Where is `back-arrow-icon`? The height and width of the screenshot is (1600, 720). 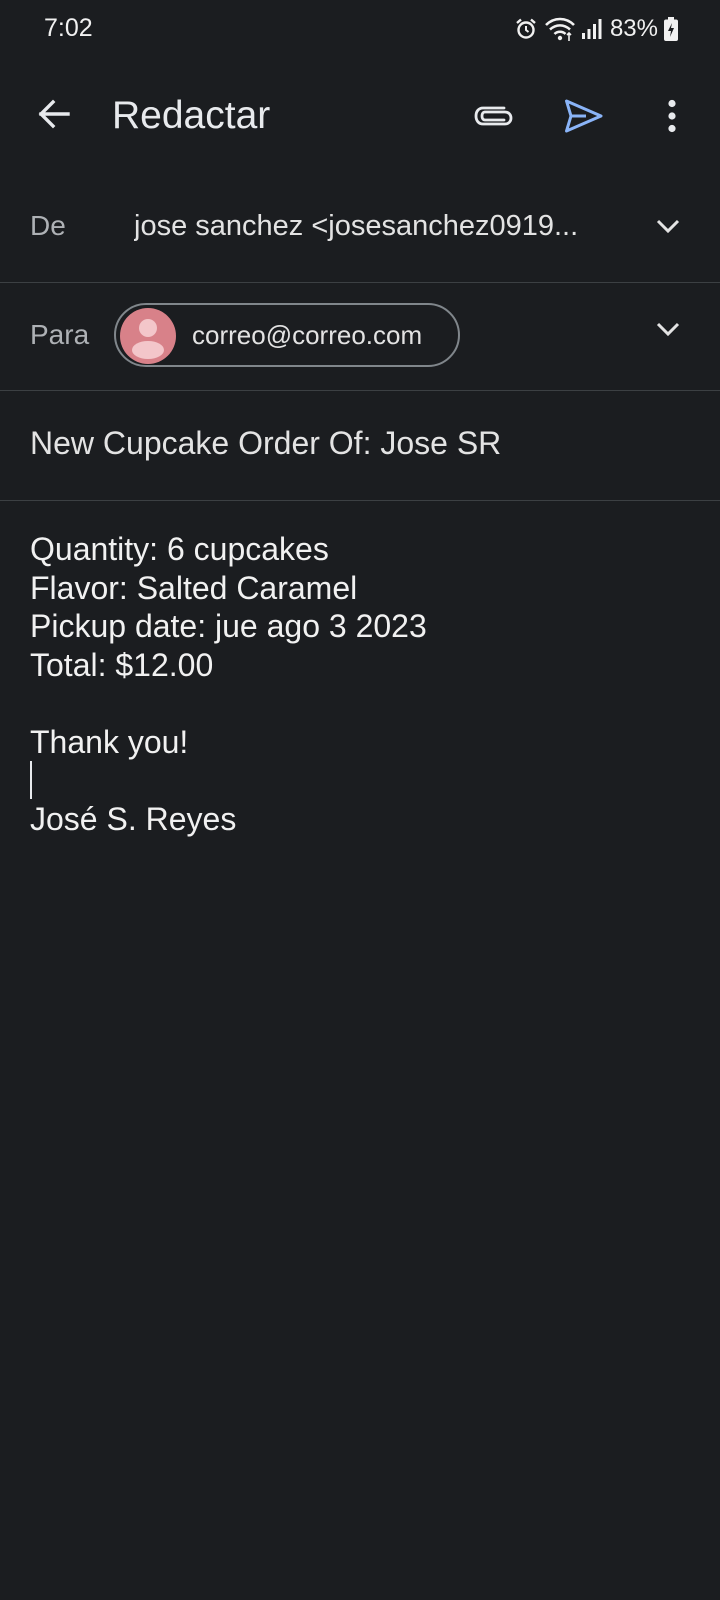 back-arrow-icon is located at coordinates (54, 116).